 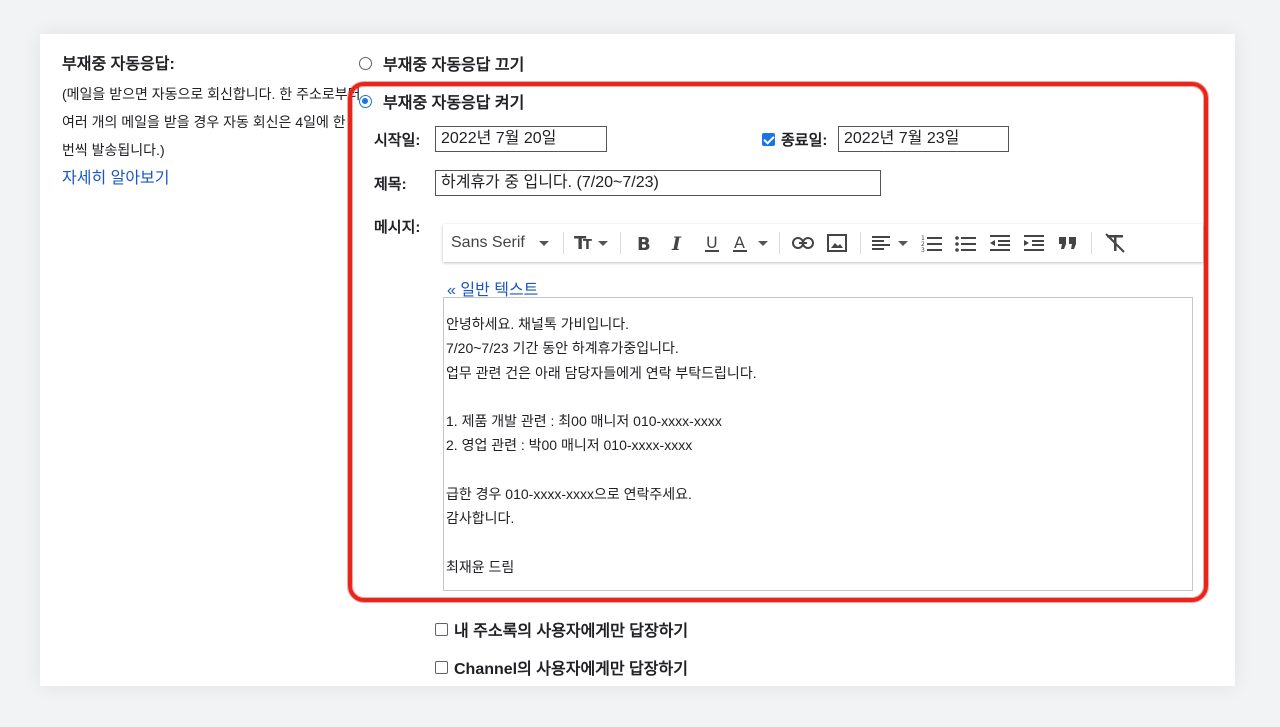 What do you see at coordinates (488, 242) in the screenshot?
I see `font-family-value: Sans Serif` at bounding box center [488, 242].